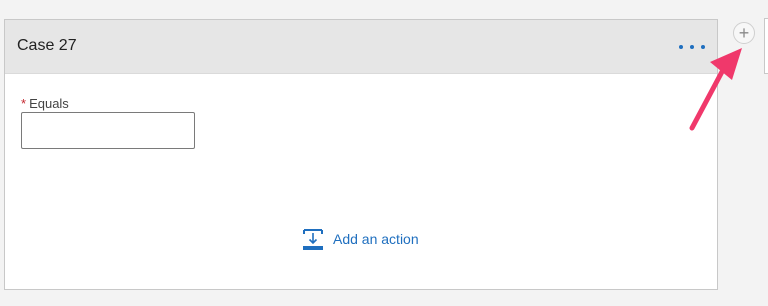 This screenshot has width=768, height=306. What do you see at coordinates (24, 103) in the screenshot?
I see `required-marker: *` at bounding box center [24, 103].